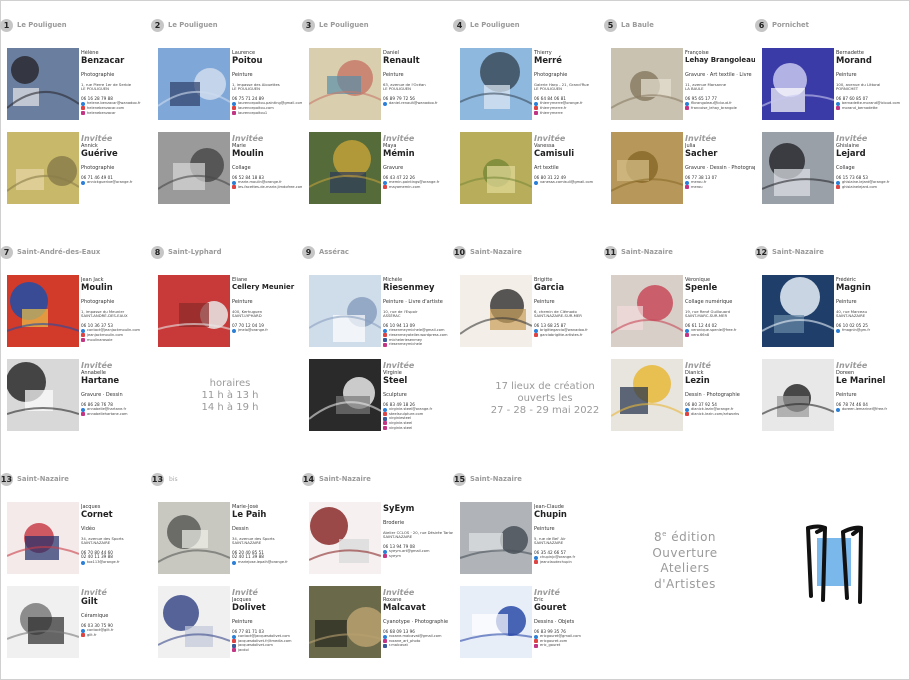 The height and width of the screenshot is (680, 910). What do you see at coordinates (851, 153) in the screenshot?
I see `artist-last-name: Lejard` at bounding box center [851, 153].